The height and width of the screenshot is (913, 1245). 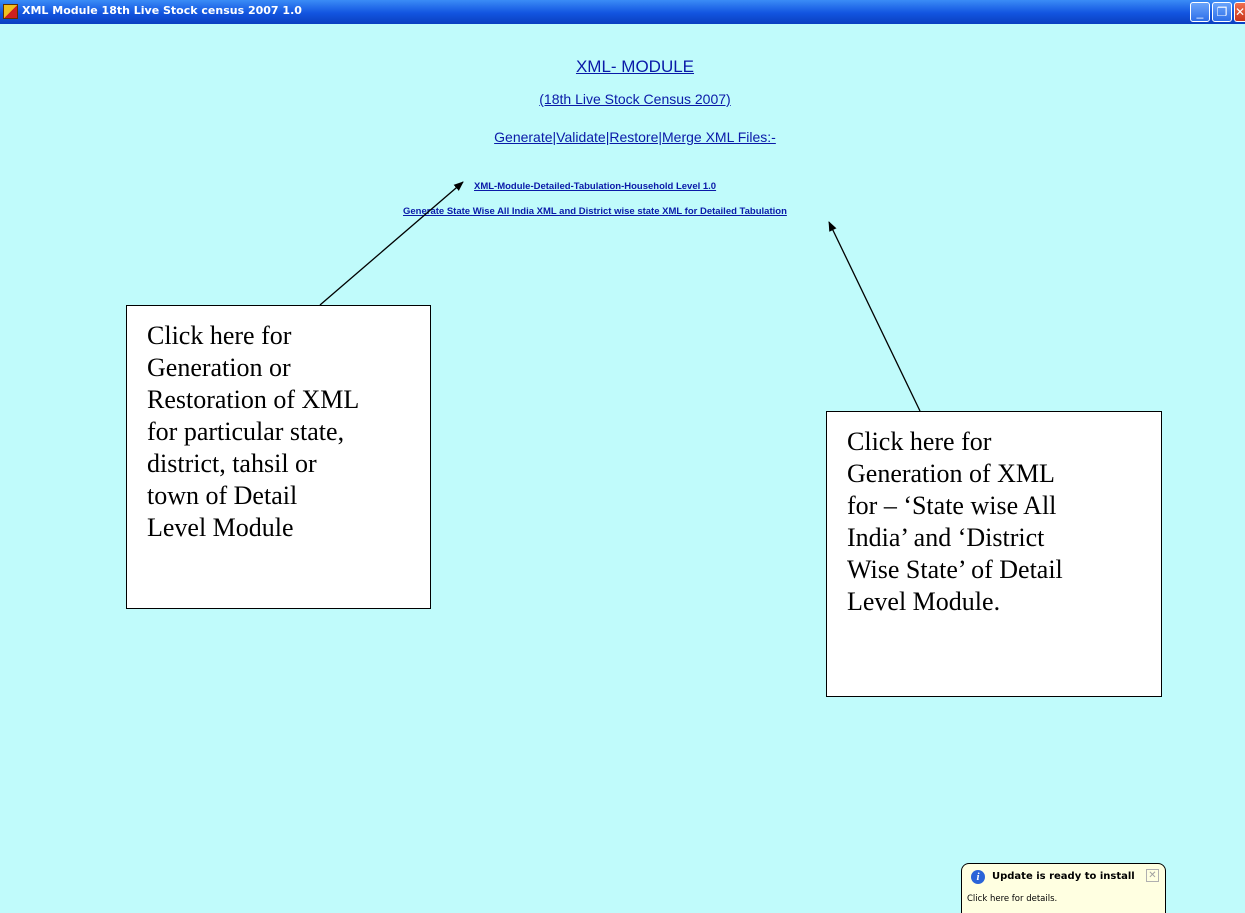 What do you see at coordinates (1152, 875) in the screenshot?
I see `notification-close-button: ✕` at bounding box center [1152, 875].